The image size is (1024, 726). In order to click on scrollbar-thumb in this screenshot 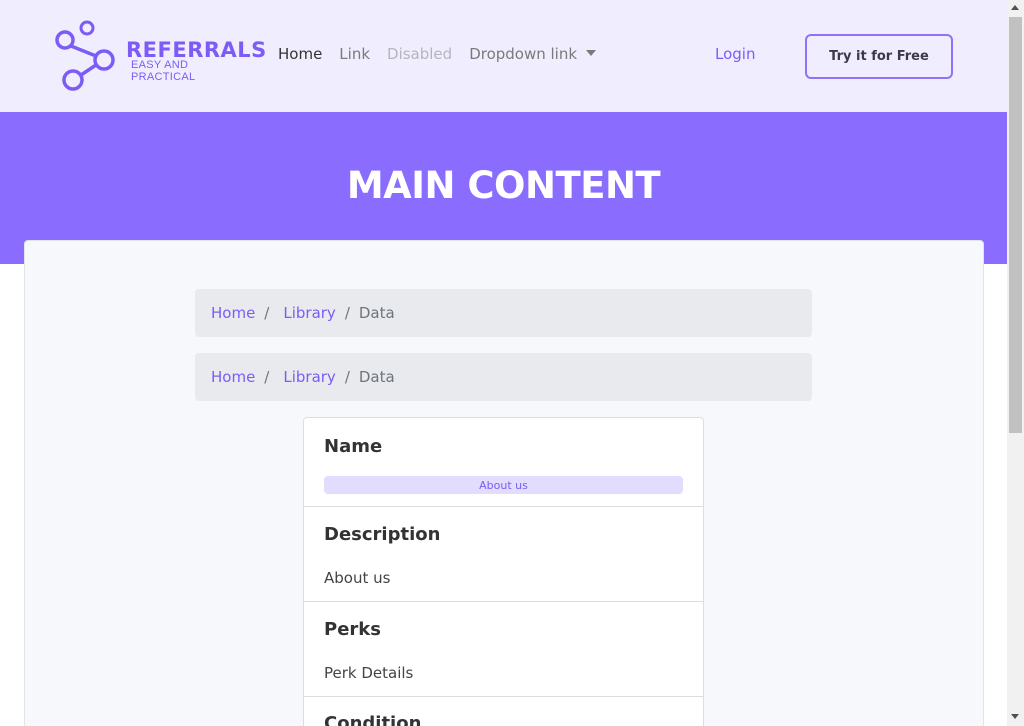, I will do `click(1015, 225)`.